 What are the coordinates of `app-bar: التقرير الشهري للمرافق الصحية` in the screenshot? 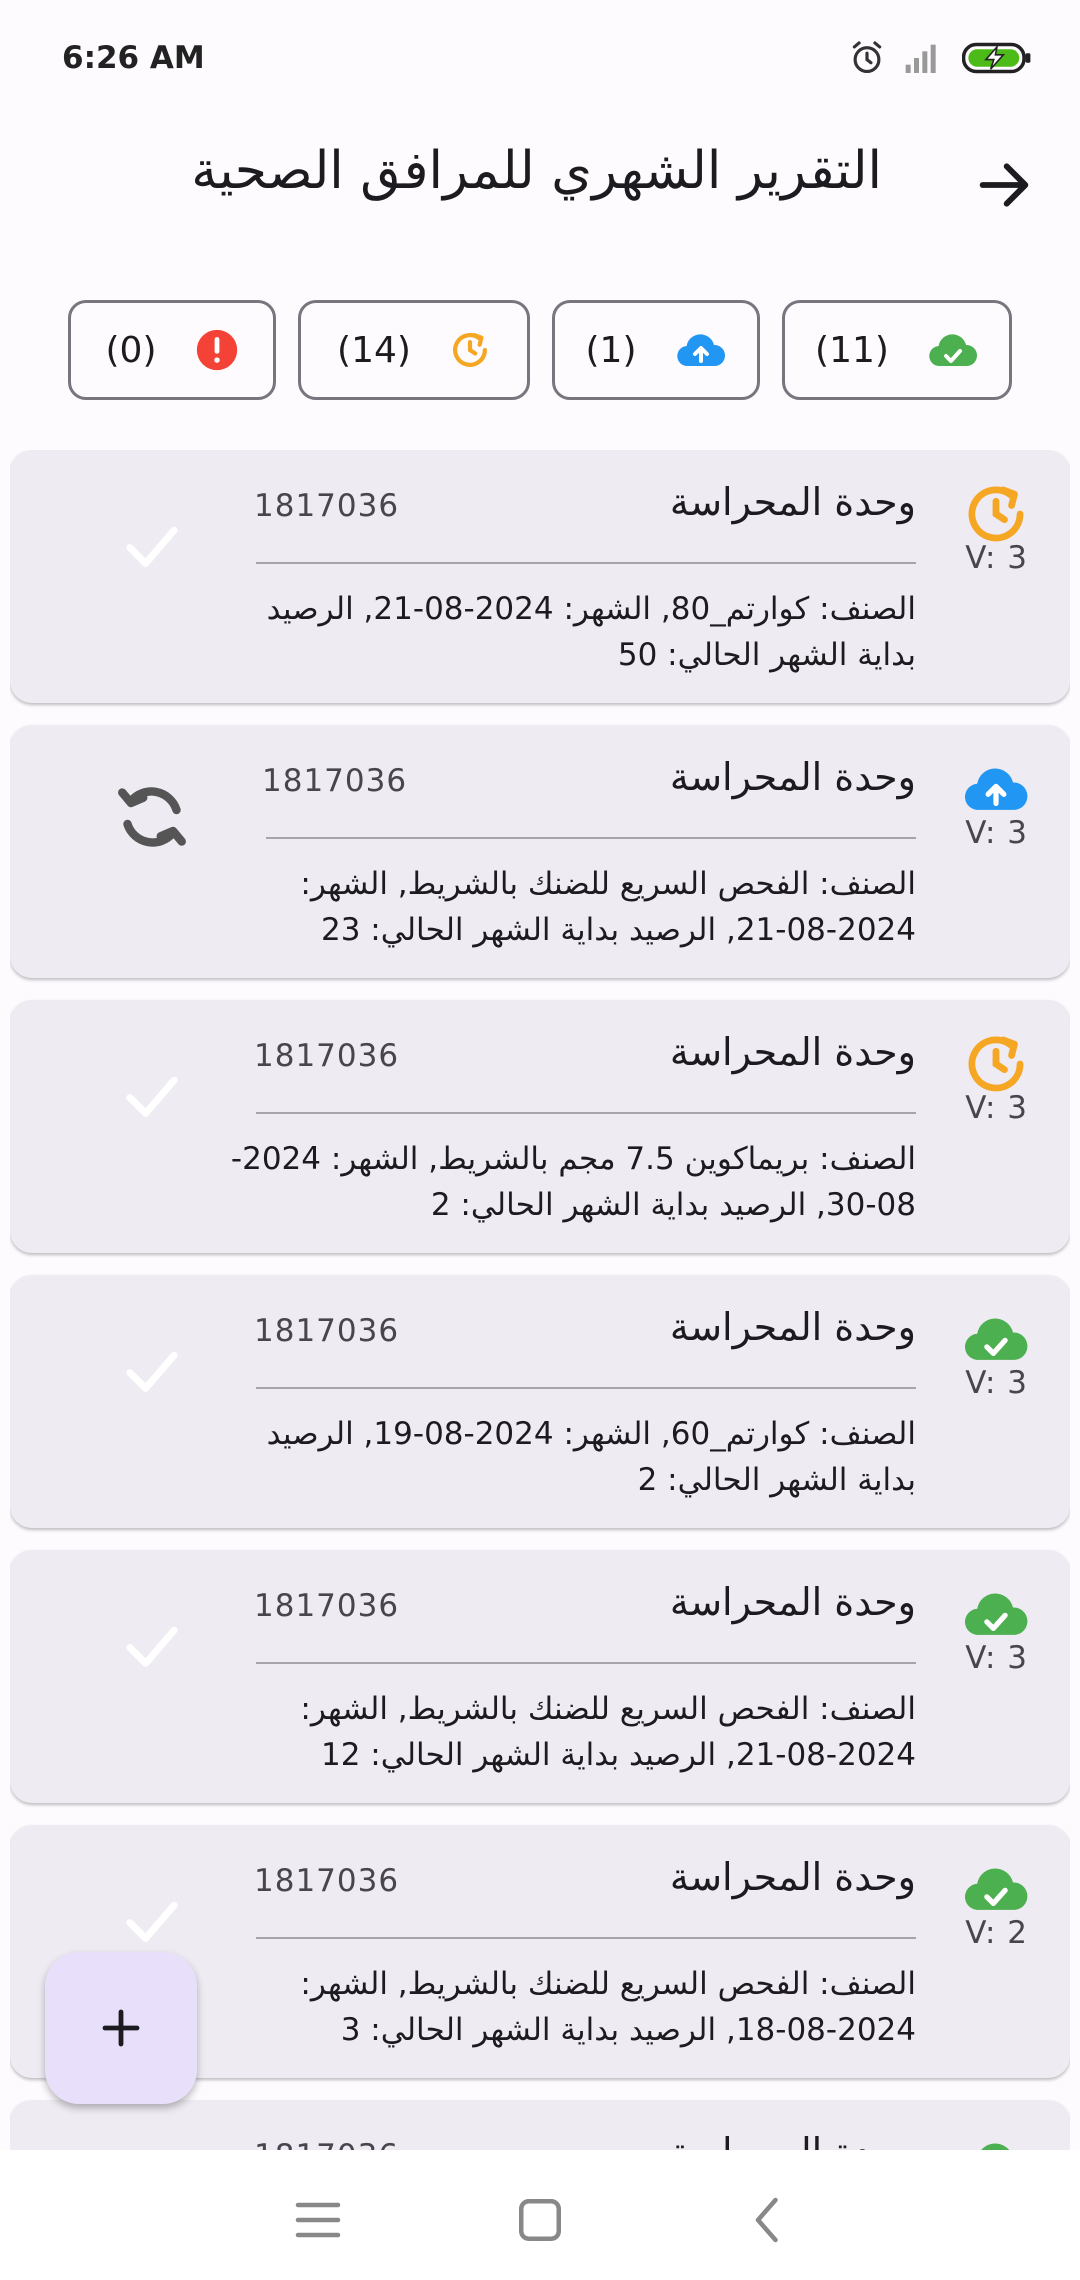 It's located at (540, 187).